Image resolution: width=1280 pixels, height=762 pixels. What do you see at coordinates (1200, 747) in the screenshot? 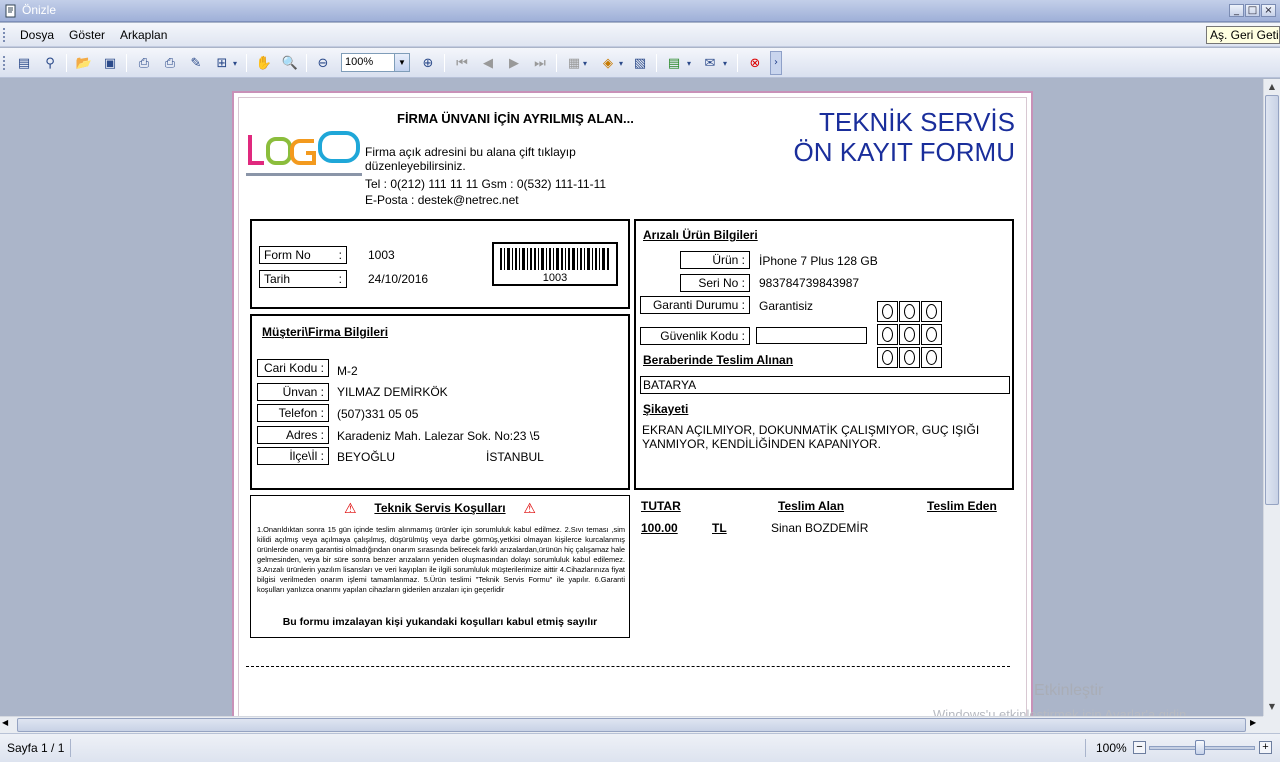
I see `zoom-slider-thumb` at bounding box center [1200, 747].